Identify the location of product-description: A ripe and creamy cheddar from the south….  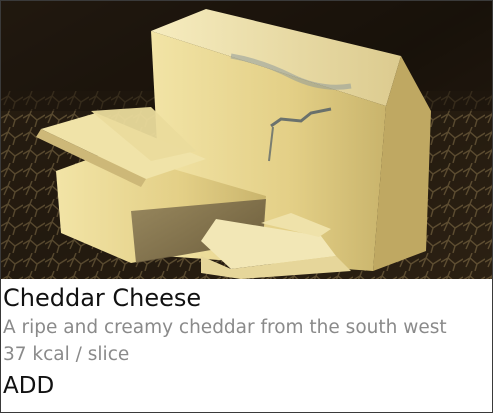
(225, 327).